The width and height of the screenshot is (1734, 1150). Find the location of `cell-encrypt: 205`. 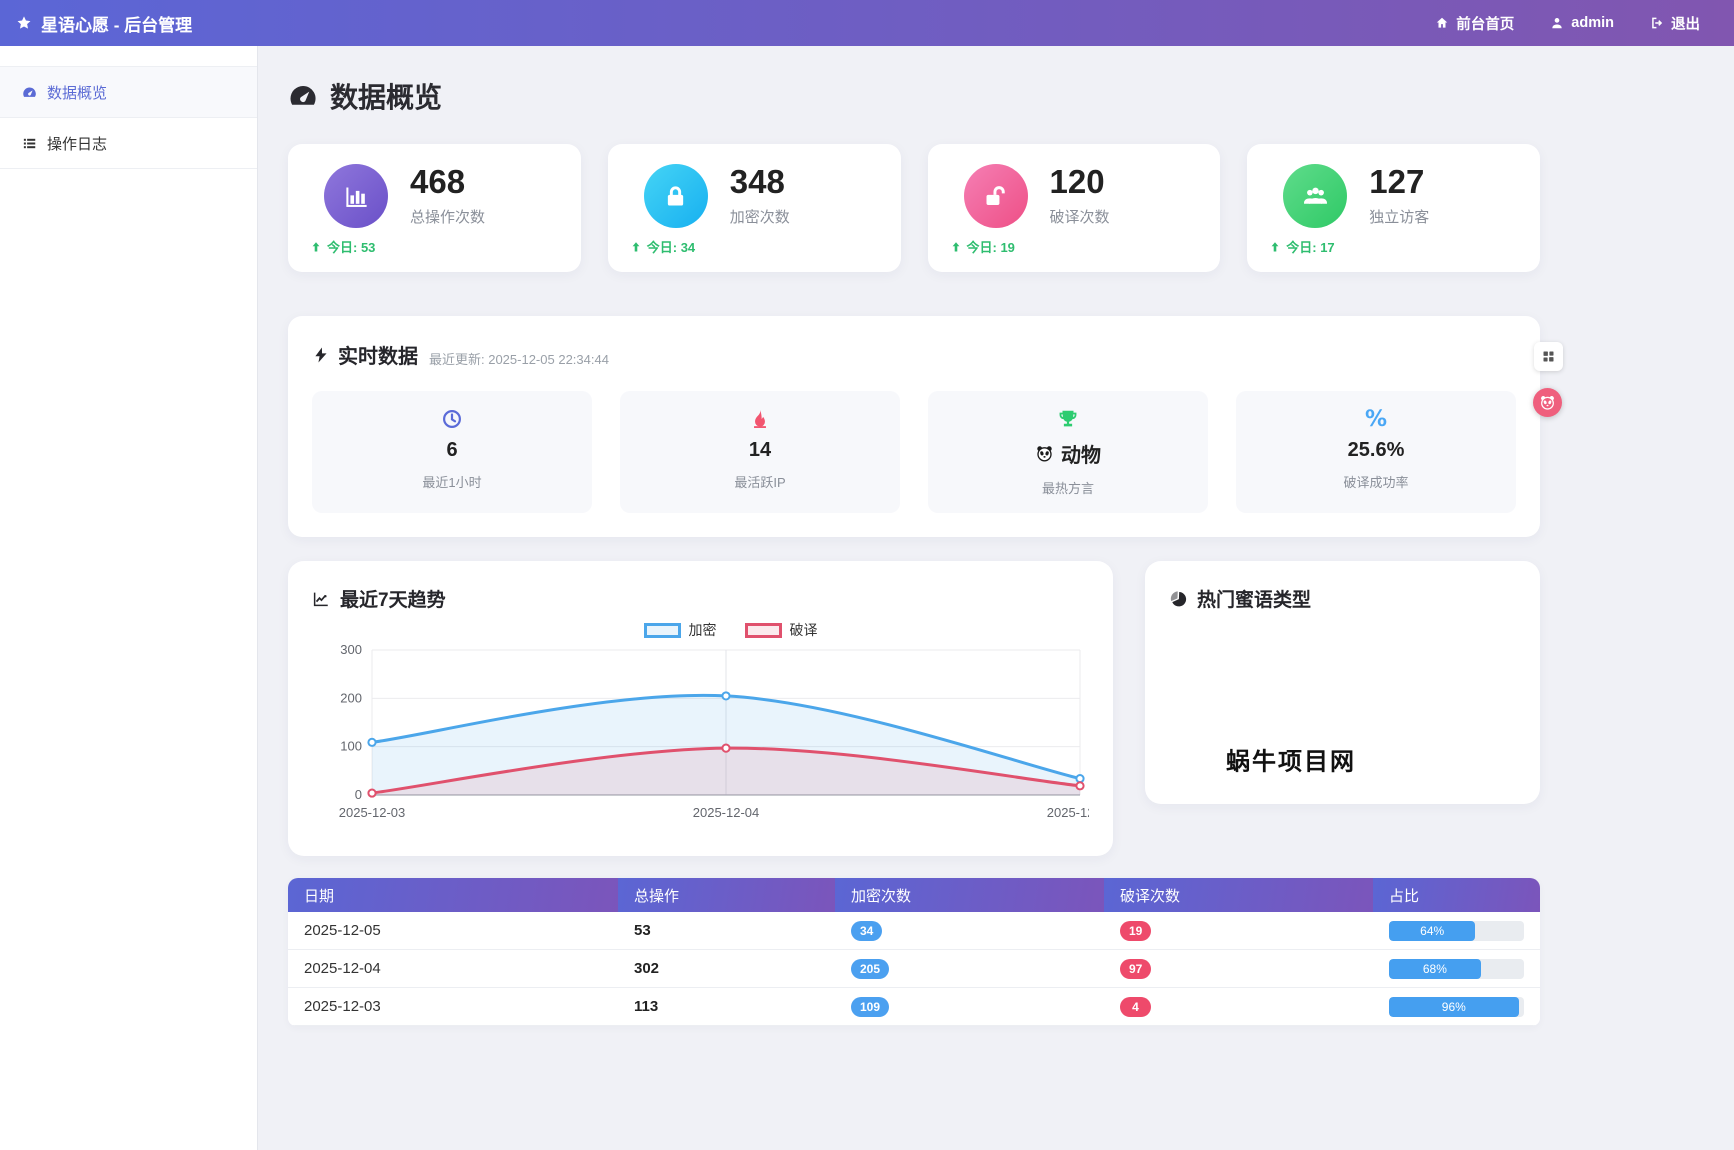

cell-encrypt: 205 is located at coordinates (969, 968).